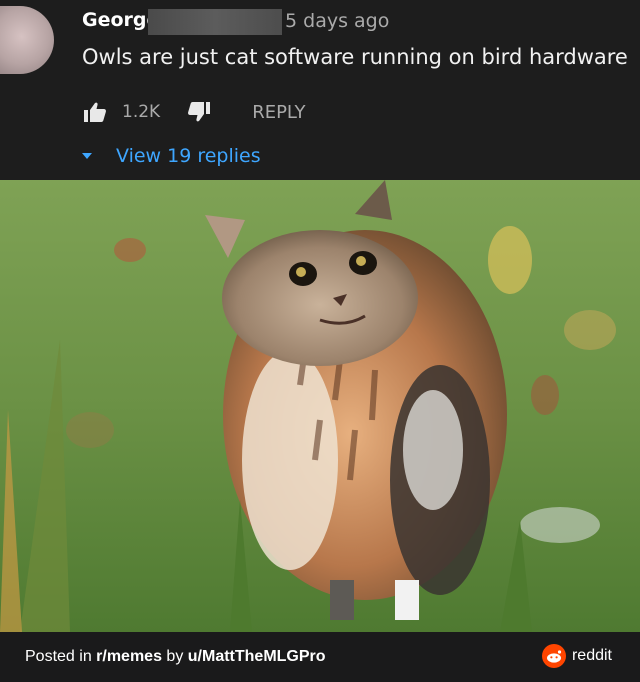 This screenshot has height=682, width=640. Describe the element at coordinates (95, 112) in the screenshot. I see `thumbs-up-icon` at that location.